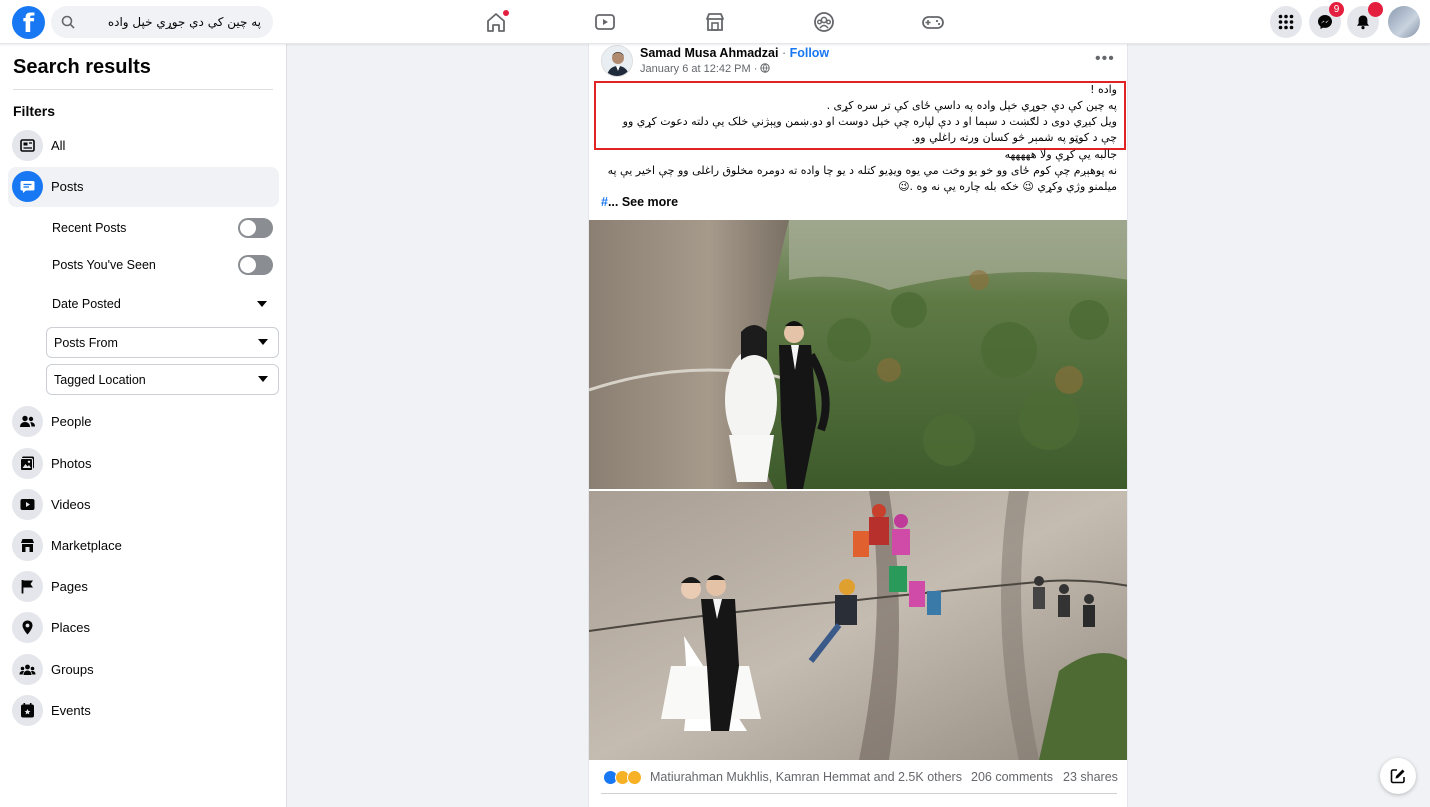 The height and width of the screenshot is (807, 1430). I want to click on videos-icon, so click(27, 504).